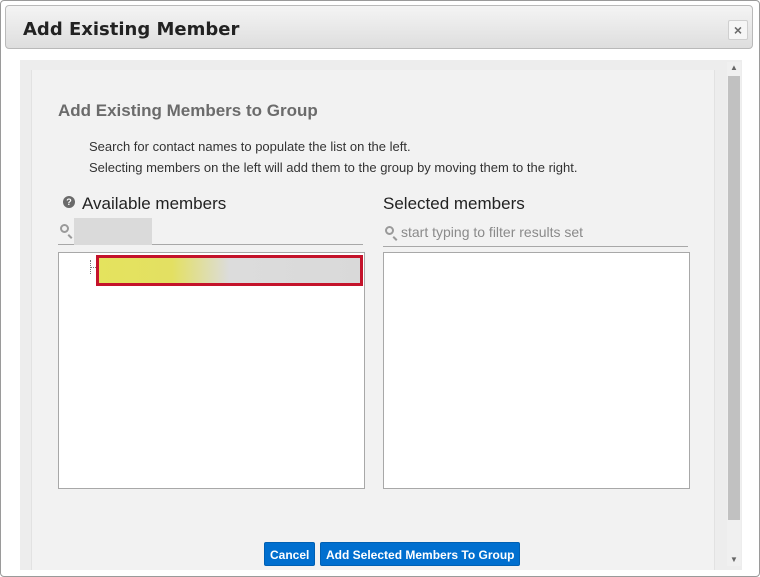 Image resolution: width=760 pixels, height=577 pixels. What do you see at coordinates (290, 554) in the screenshot?
I see `cancel-button: Cancel` at bounding box center [290, 554].